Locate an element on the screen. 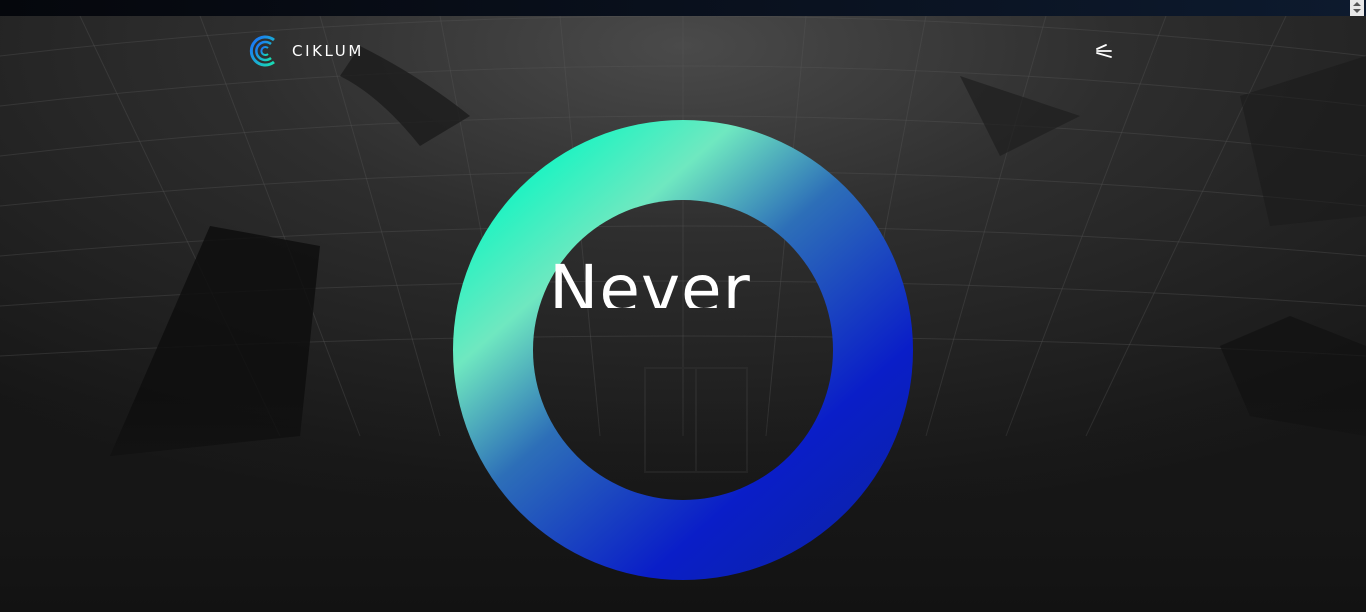 The image size is (1366, 612). scroll-up-icon is located at coordinates (1357, 4).